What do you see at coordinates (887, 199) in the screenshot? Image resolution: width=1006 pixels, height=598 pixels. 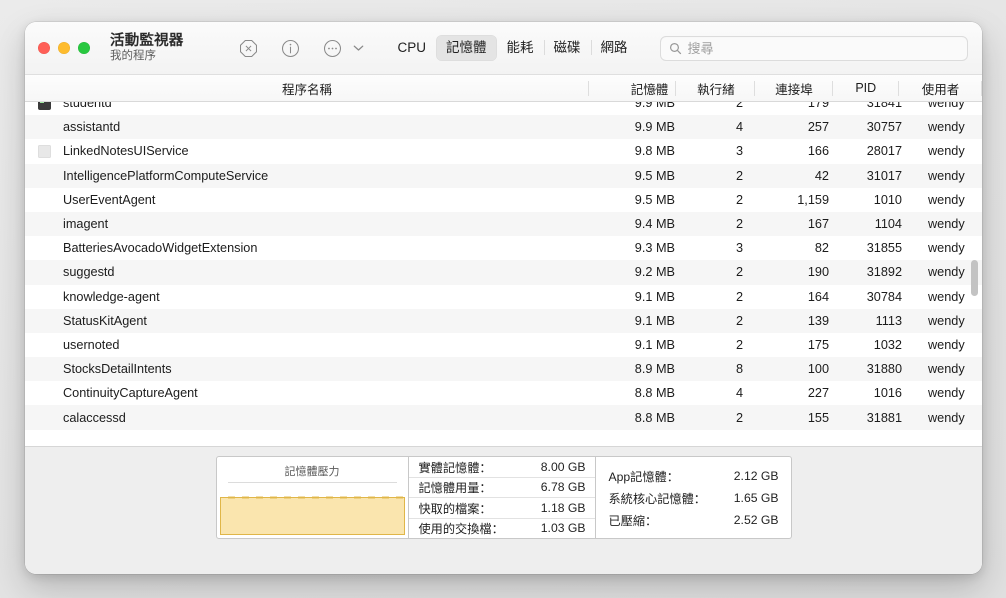 I see `cell-pid: 1010` at bounding box center [887, 199].